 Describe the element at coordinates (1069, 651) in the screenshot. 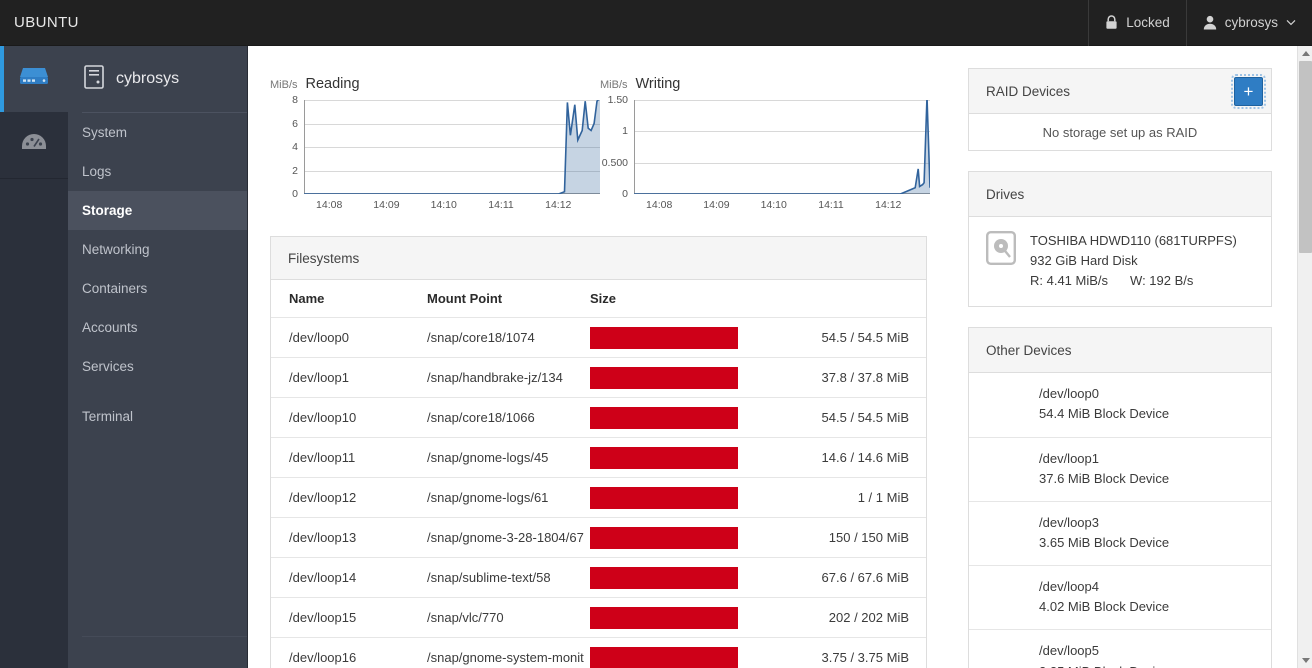

I see `other-device-name: /dev/loop5` at that location.